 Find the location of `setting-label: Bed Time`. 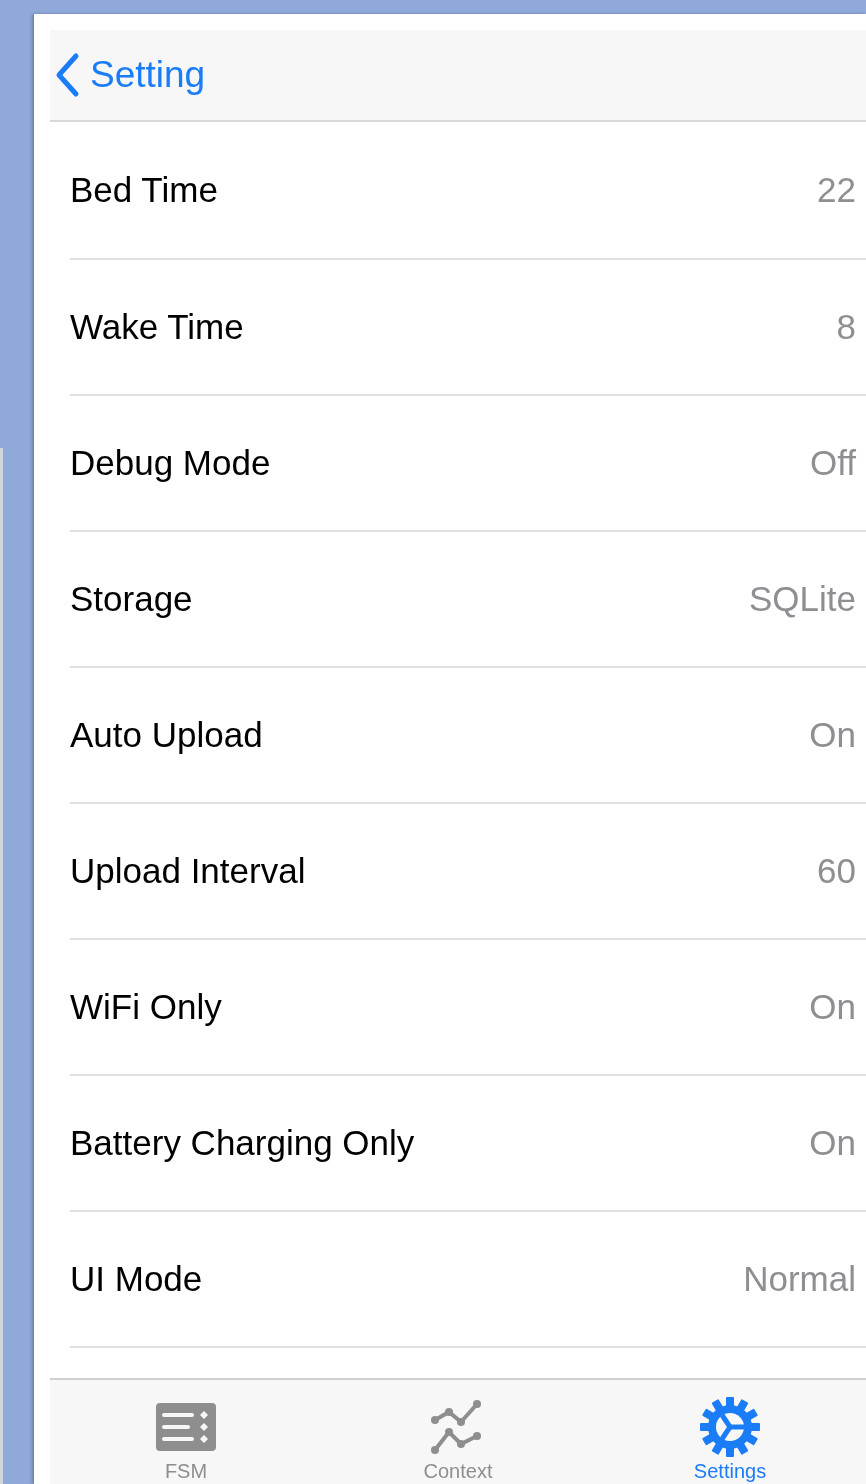

setting-label: Bed Time is located at coordinates (144, 189).